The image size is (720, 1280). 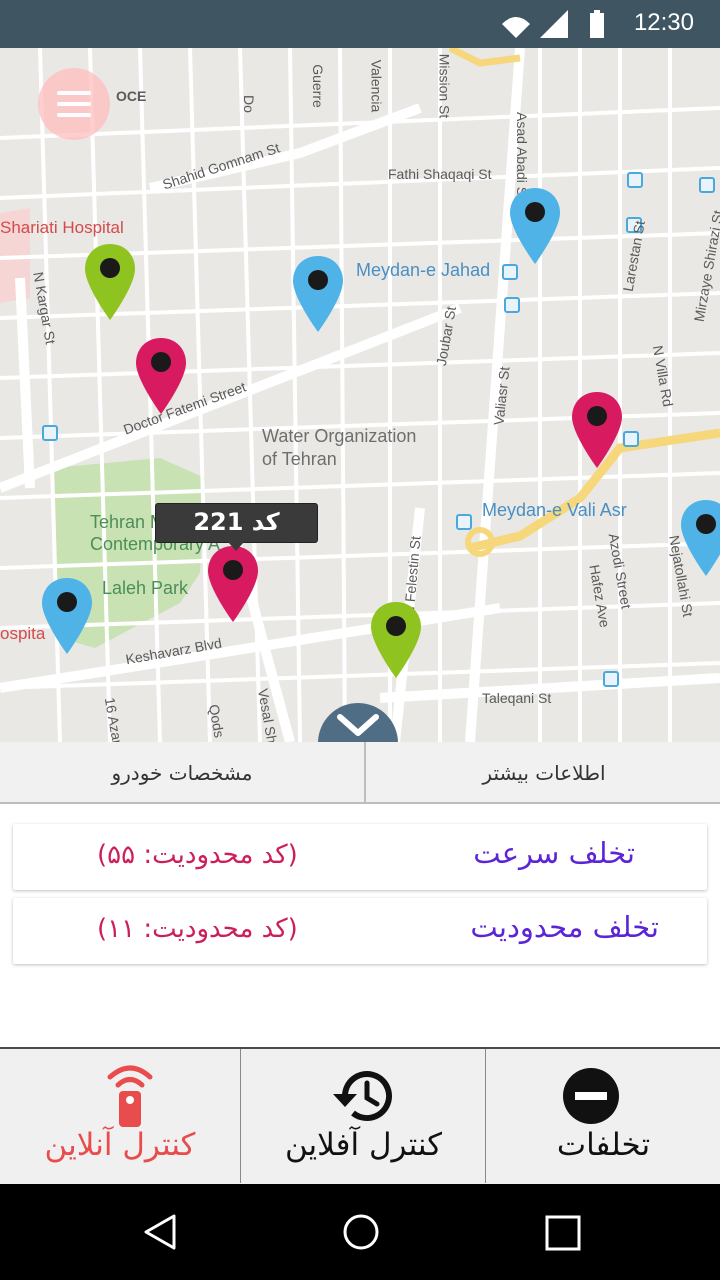 What do you see at coordinates (62, 227) in the screenshot?
I see `poi-shariati-hospital: Shariati Hospital` at bounding box center [62, 227].